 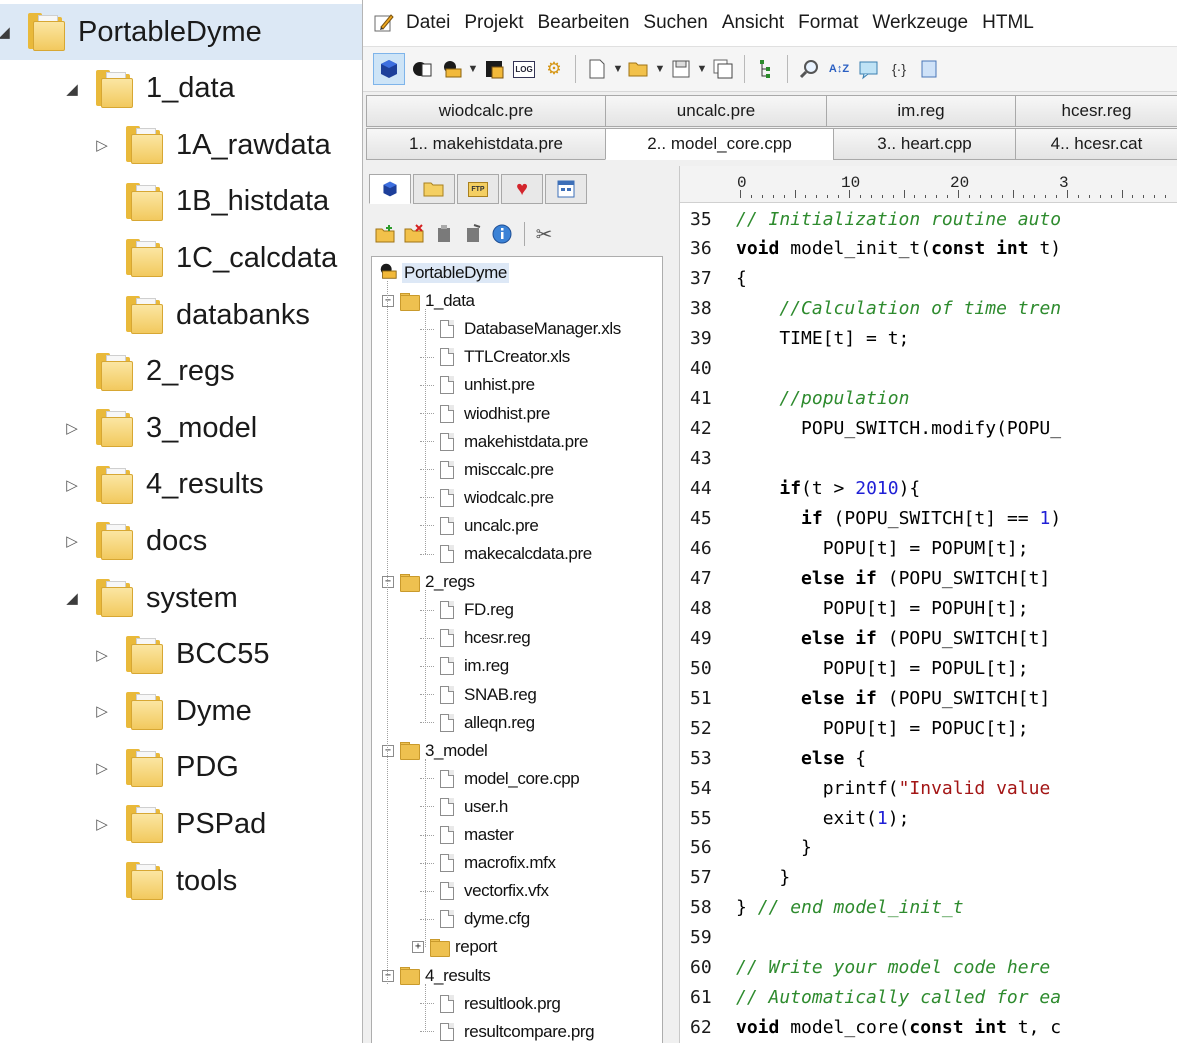 I want to click on ftp-tab-icon: FTP, so click(x=478, y=189).